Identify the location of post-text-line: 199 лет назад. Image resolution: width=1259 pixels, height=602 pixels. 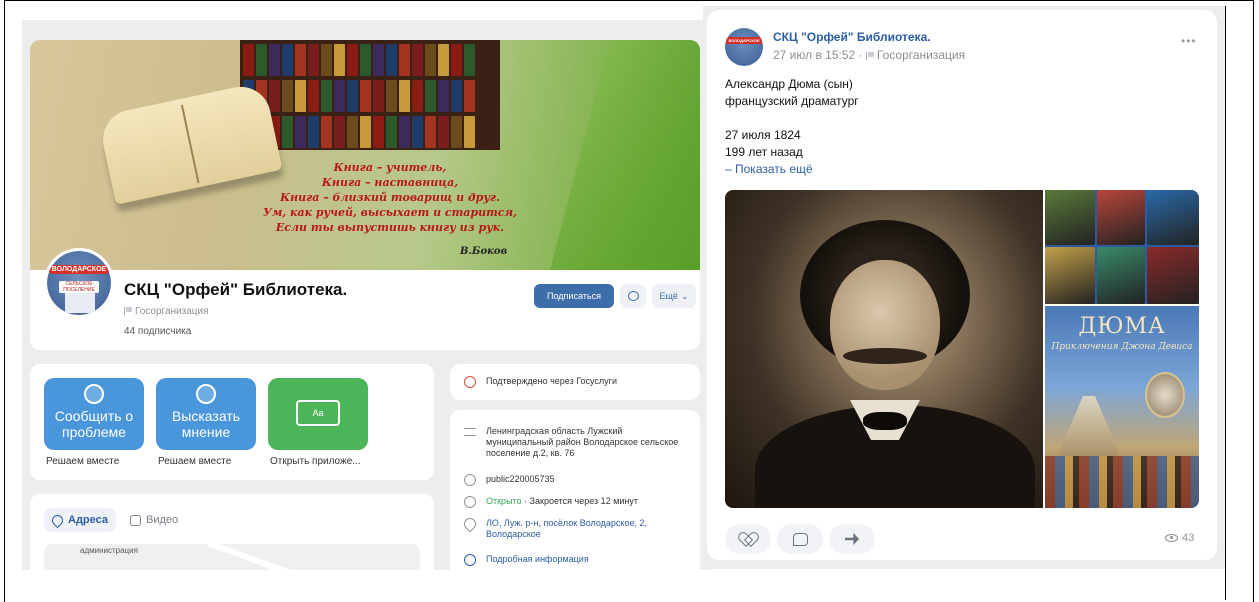
(764, 152).